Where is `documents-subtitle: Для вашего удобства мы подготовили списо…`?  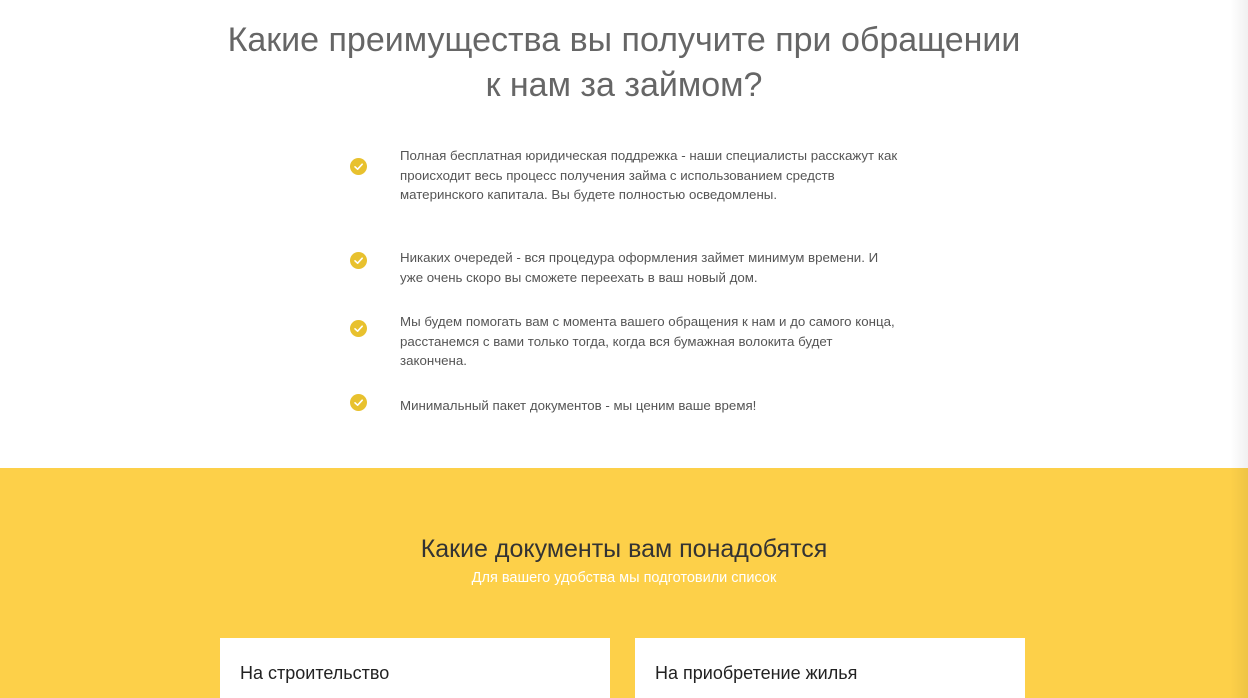
documents-subtitle: Для вашего удобства мы подготовили списо… is located at coordinates (624, 578).